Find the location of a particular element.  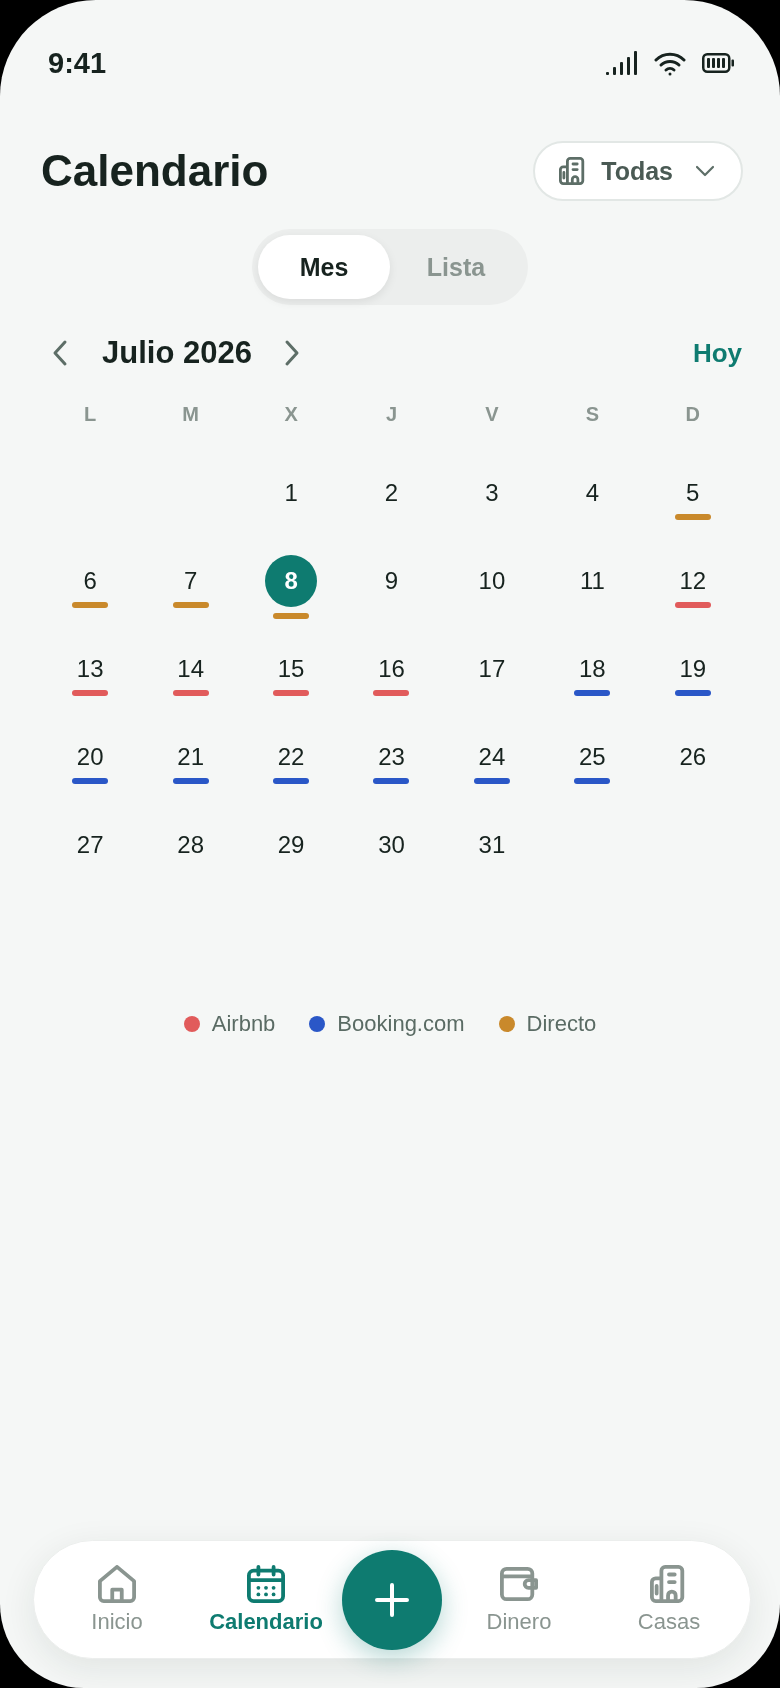

day-number: 15 is located at coordinates (291, 669).